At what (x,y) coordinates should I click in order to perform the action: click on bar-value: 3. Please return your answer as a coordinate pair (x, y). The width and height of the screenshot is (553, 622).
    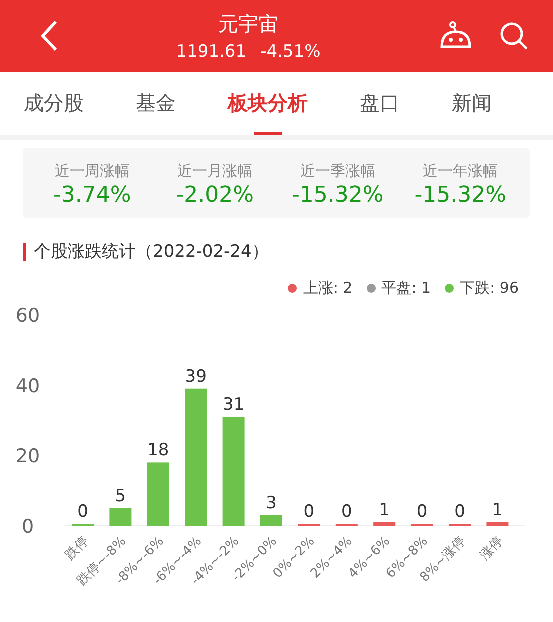
    Looking at the image, I should click on (271, 503).